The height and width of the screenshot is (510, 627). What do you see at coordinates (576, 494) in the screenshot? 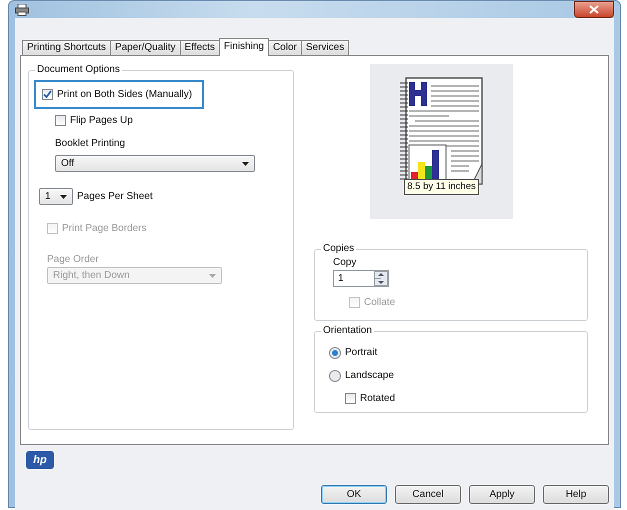
I see `dialog-button: Help` at bounding box center [576, 494].